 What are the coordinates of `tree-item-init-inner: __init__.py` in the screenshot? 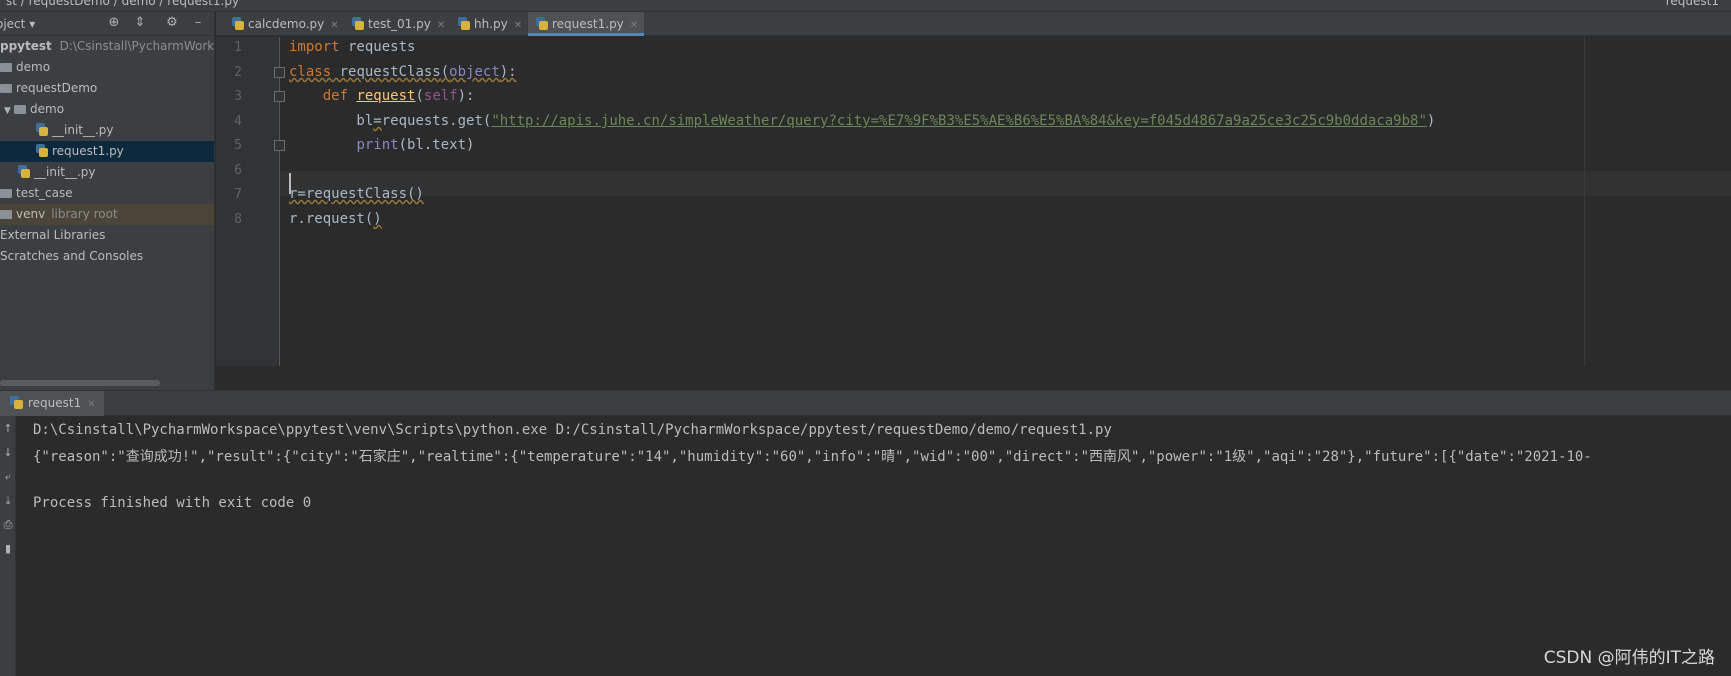 It's located at (107, 130).